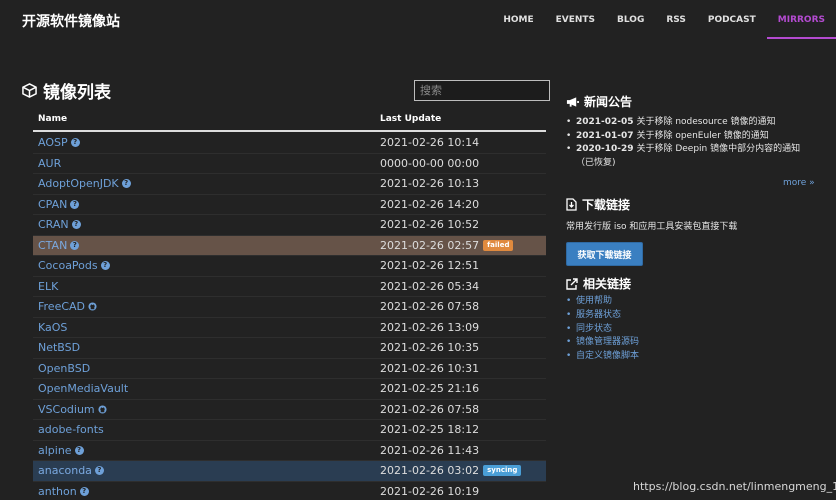  I want to click on last-update-cell: 2021-02-26 14:20, so click(427, 204).